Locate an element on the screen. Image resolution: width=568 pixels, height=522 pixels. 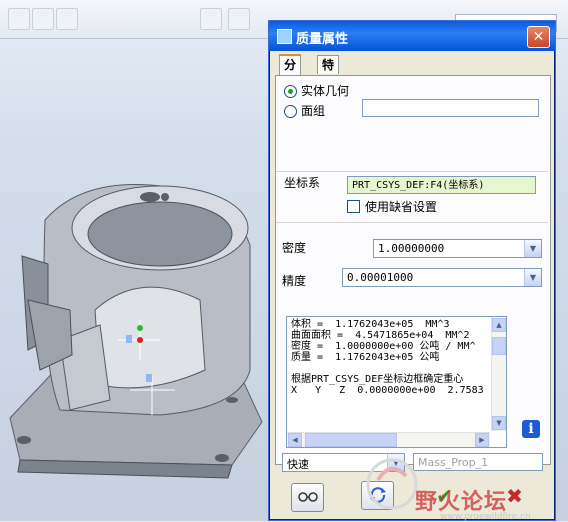
dialog-title: 质量属性 is located at coordinates (322, 39).